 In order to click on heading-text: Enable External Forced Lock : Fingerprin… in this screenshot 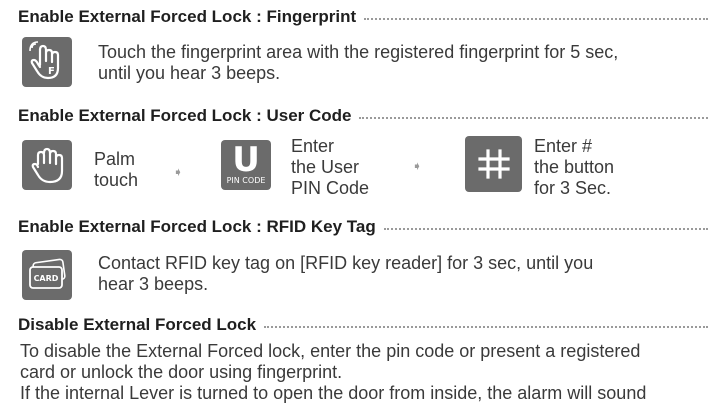, I will do `click(187, 16)`.